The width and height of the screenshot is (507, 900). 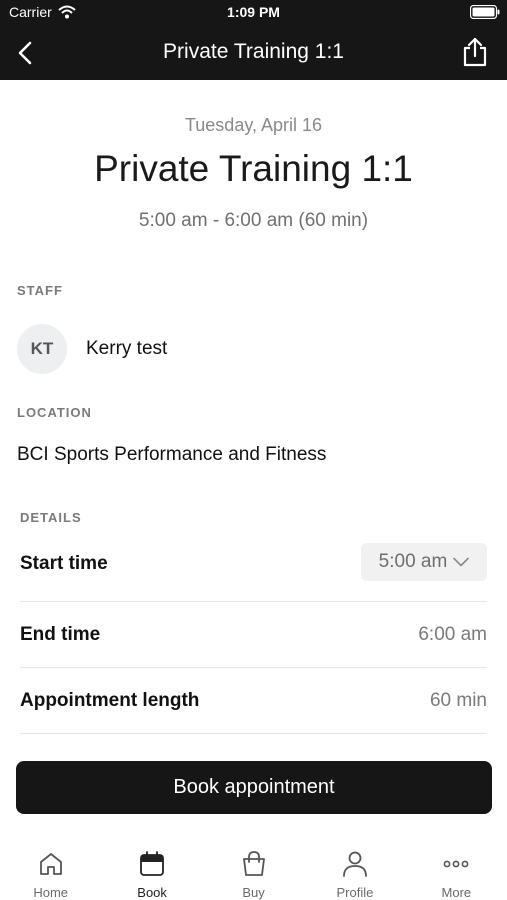 I want to click on status-time: 1:09 PM, so click(x=253, y=12).